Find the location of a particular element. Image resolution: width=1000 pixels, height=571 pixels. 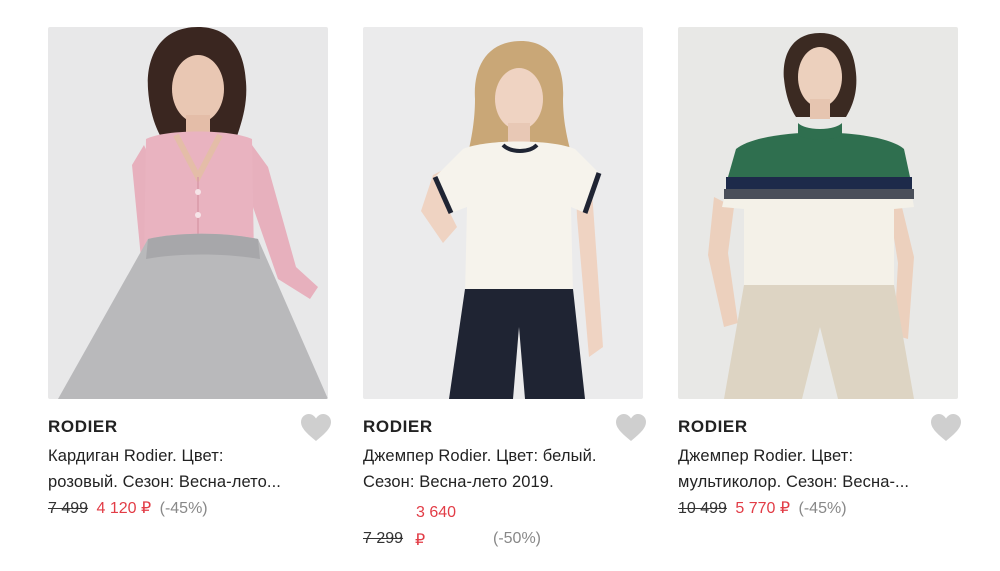

sale-price: 5 770 ₽ is located at coordinates (763, 508).